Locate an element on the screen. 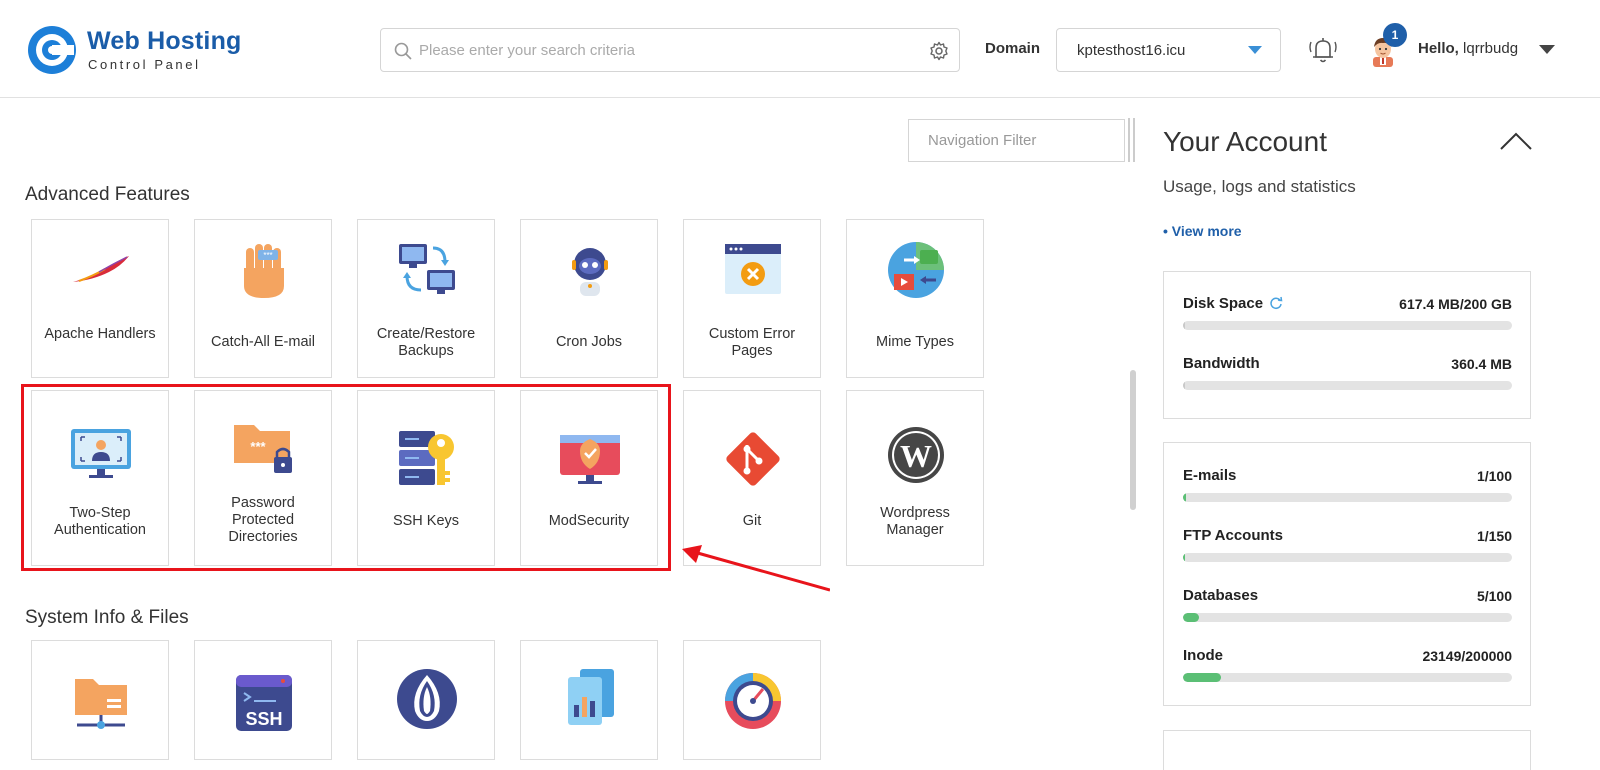  tile-label: Custom Error Pages is located at coordinates (752, 342).